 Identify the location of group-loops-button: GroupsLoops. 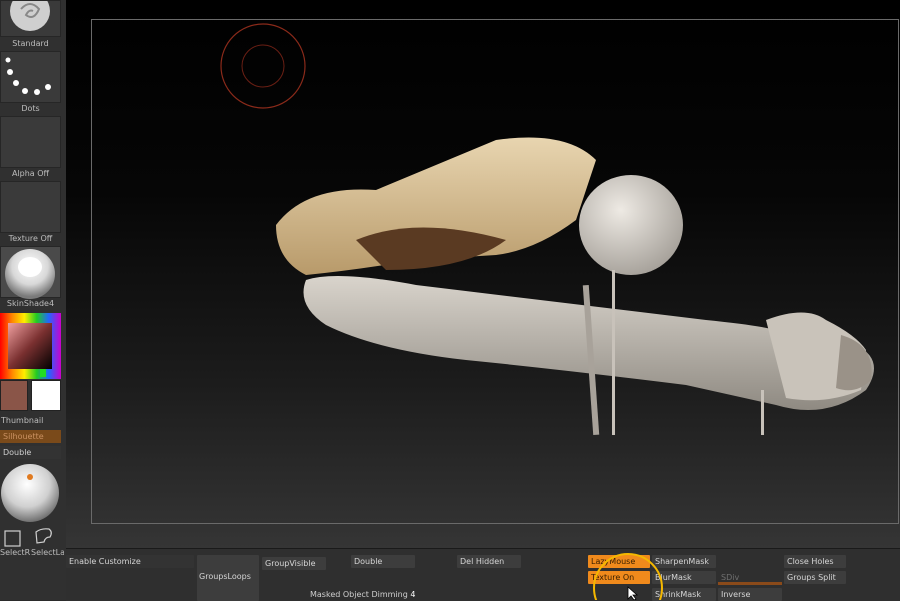
(228, 578).